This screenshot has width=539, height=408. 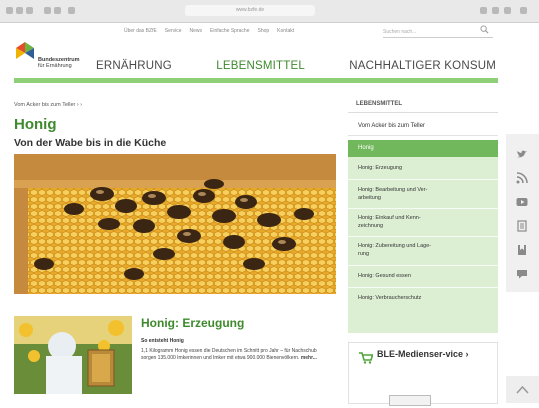 What do you see at coordinates (162, 341) in the screenshot?
I see `teaser-subtitle: So entsteht Honig` at bounding box center [162, 341].